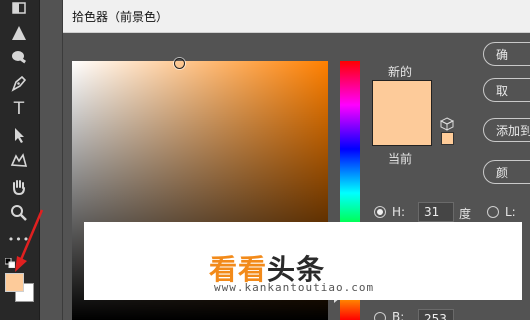 Image resolution: width=530 pixels, height=320 pixels. Describe the element at coordinates (506, 172) in the screenshot. I see `color-libraries-button: 颜` at that location.